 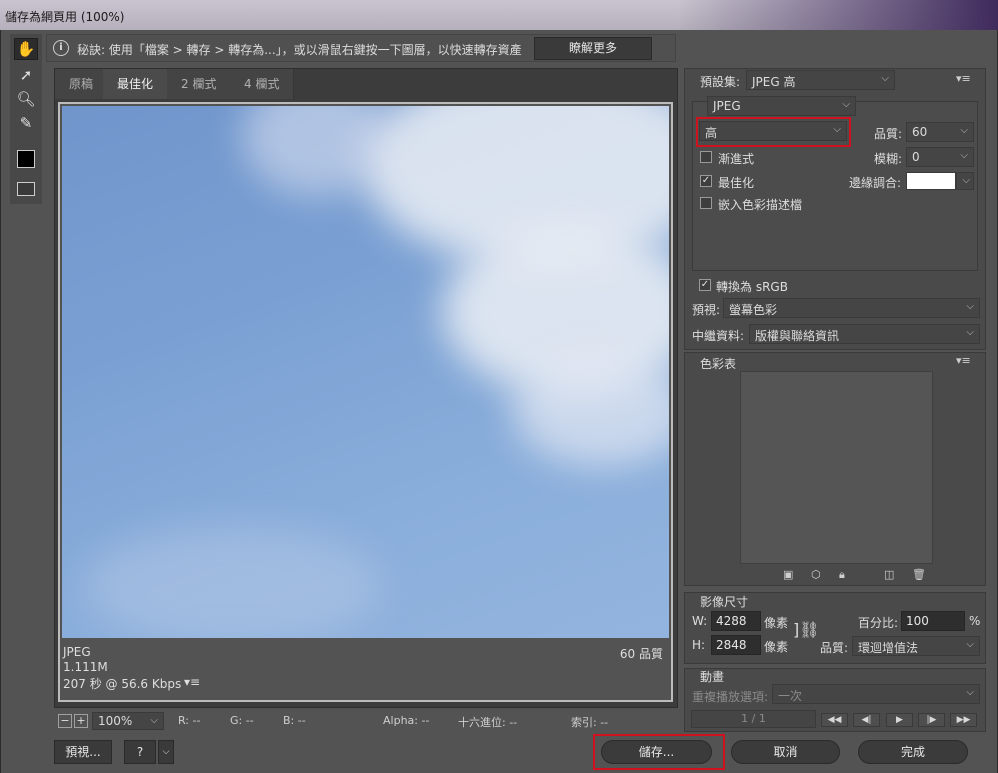 I want to click on download-speed-menu-icon: ▾≡, so click(x=192, y=682).